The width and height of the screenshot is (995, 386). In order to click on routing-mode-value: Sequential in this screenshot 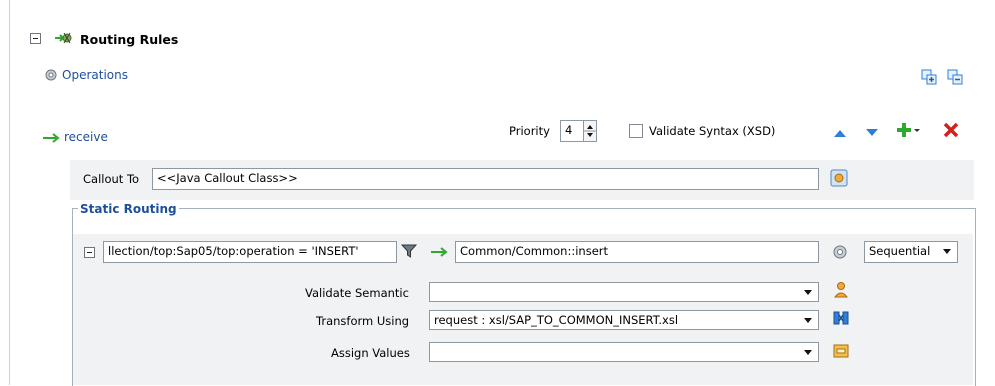, I will do `click(900, 251)`.